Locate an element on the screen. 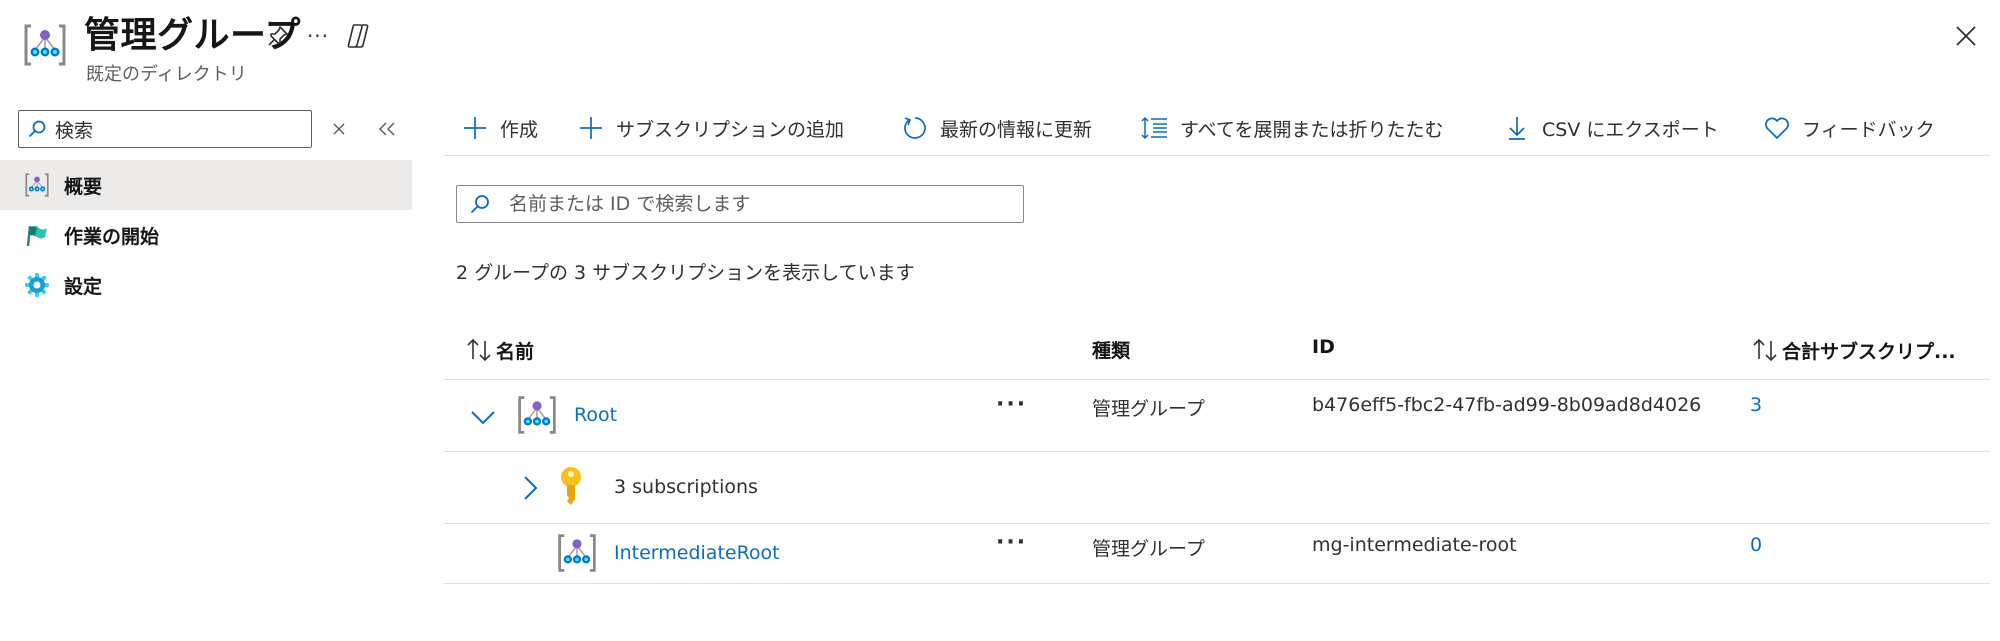  close-icon is located at coordinates (1966, 36).